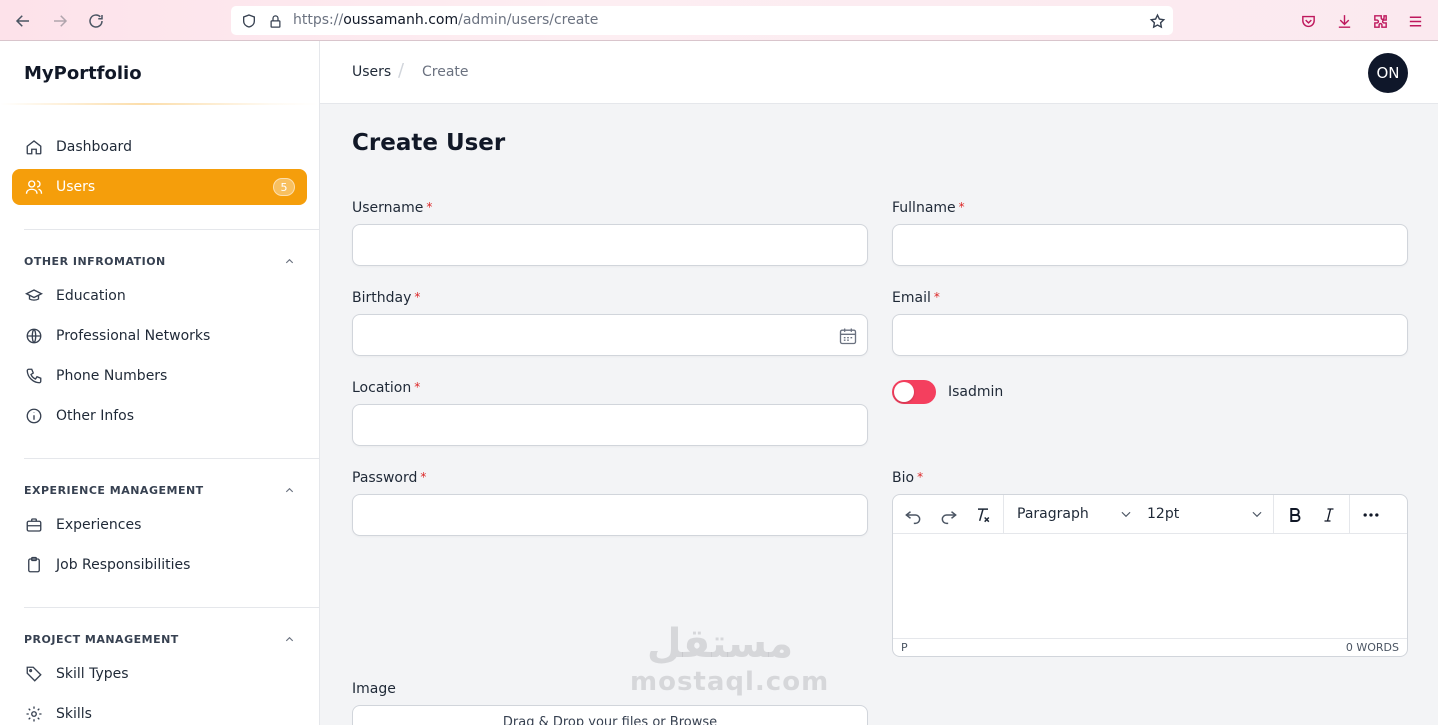 The width and height of the screenshot is (1438, 725). I want to click on password-input, so click(610, 515).